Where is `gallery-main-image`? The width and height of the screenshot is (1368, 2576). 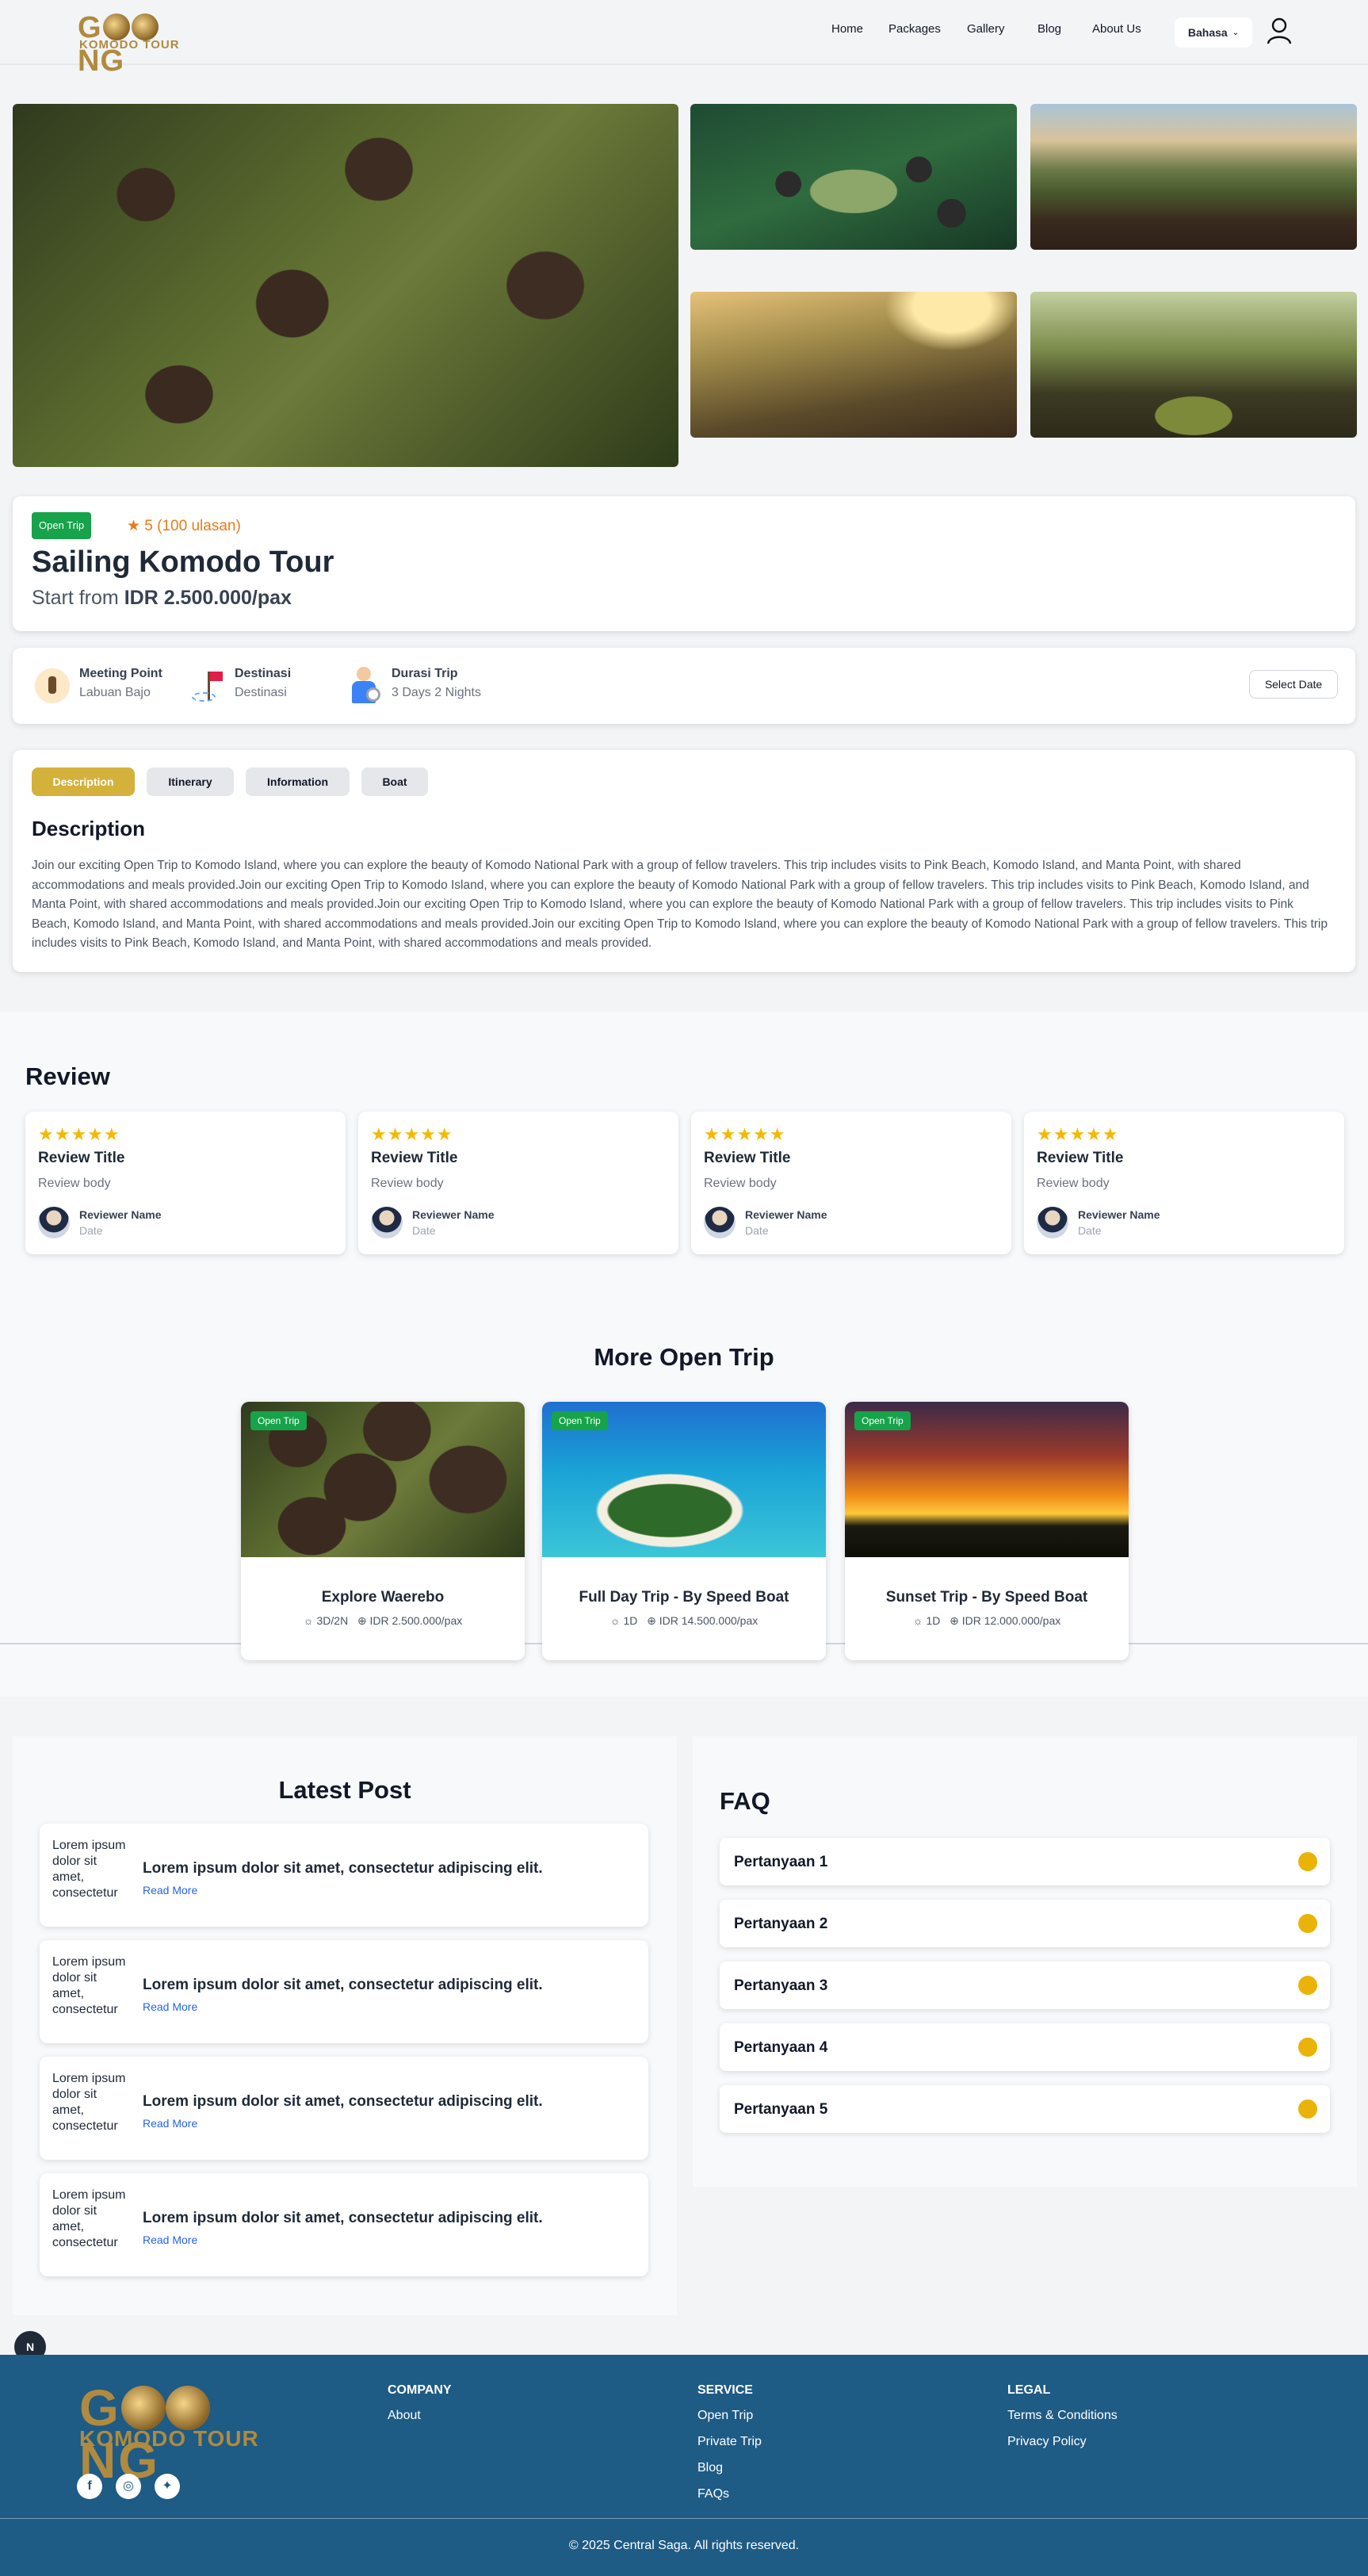 gallery-main-image is located at coordinates (345, 285).